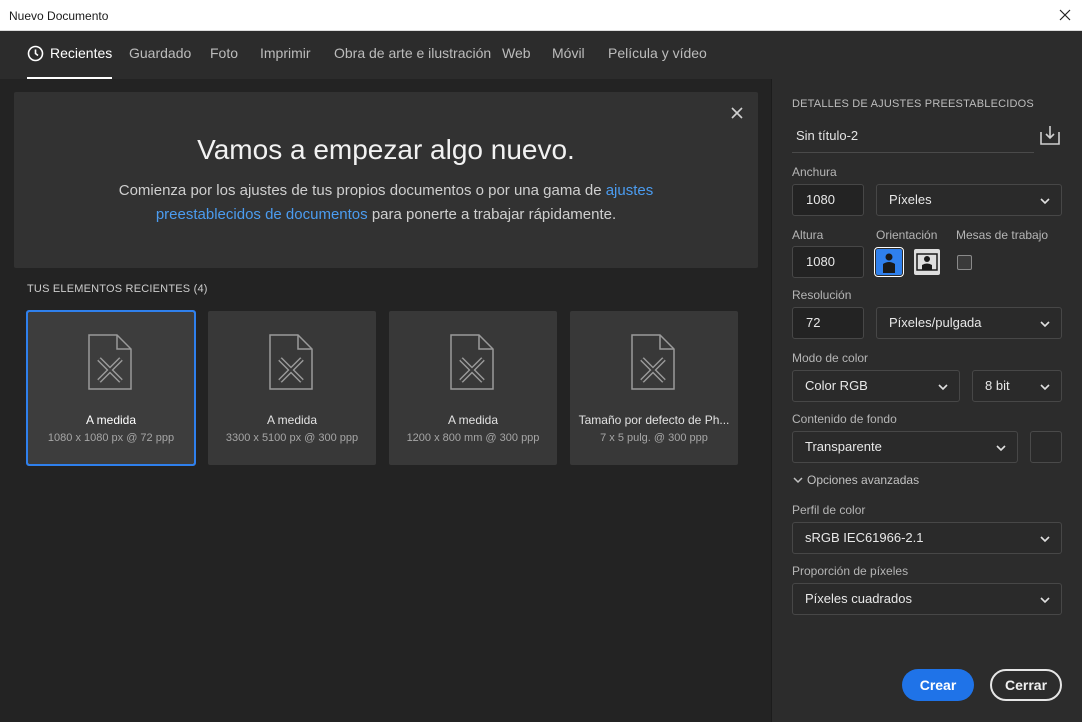 Image resolution: width=1082 pixels, height=722 pixels. Describe the element at coordinates (35, 53) in the screenshot. I see `clock-icon` at that location.